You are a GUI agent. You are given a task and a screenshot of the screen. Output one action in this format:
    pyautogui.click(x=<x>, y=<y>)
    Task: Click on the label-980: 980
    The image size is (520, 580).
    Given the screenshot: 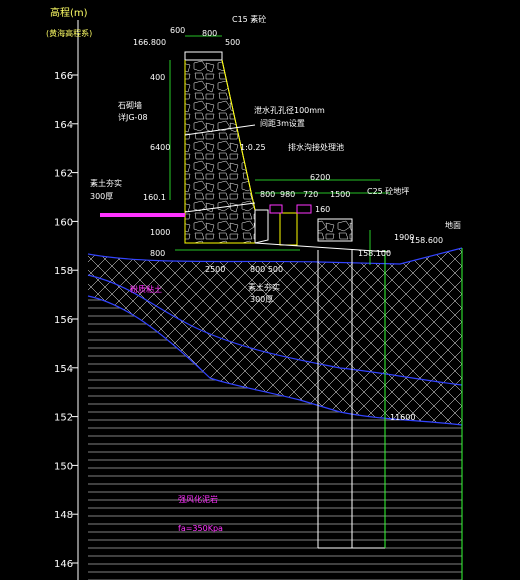 What is the action you would take?
    pyautogui.click(x=287, y=194)
    